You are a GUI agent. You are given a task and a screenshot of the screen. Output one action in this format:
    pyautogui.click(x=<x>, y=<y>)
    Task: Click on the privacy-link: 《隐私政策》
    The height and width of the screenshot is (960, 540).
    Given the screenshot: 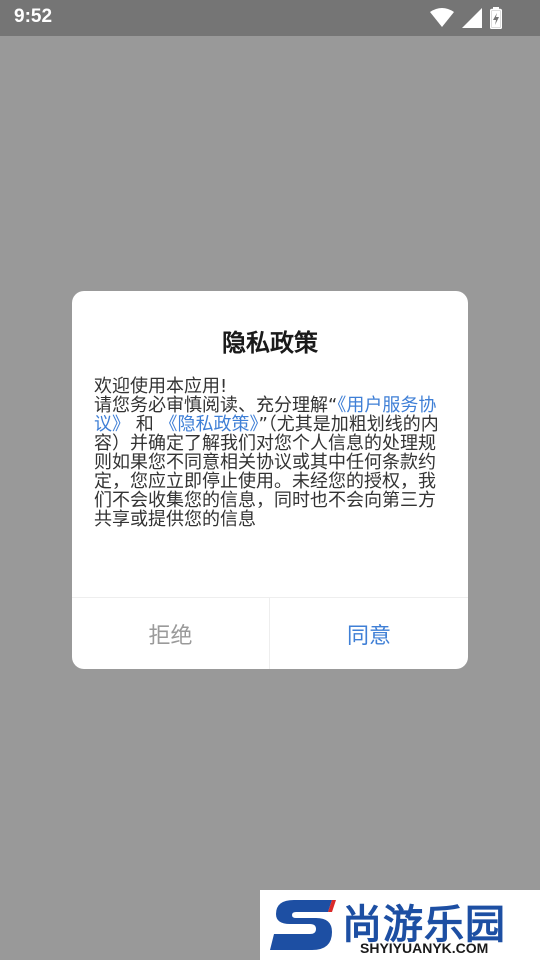 What is the action you would take?
    pyautogui.click(x=208, y=424)
    